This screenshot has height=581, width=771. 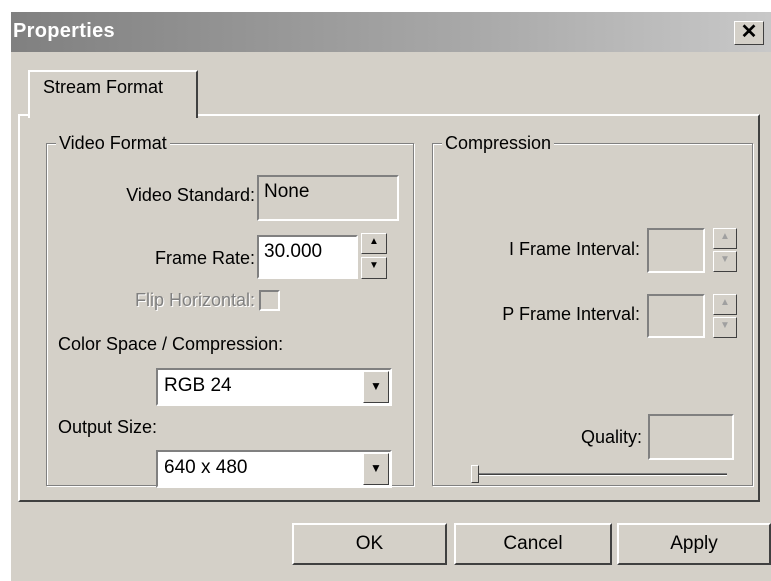 What do you see at coordinates (611, 437) in the screenshot?
I see `quality-label: Quality:` at bounding box center [611, 437].